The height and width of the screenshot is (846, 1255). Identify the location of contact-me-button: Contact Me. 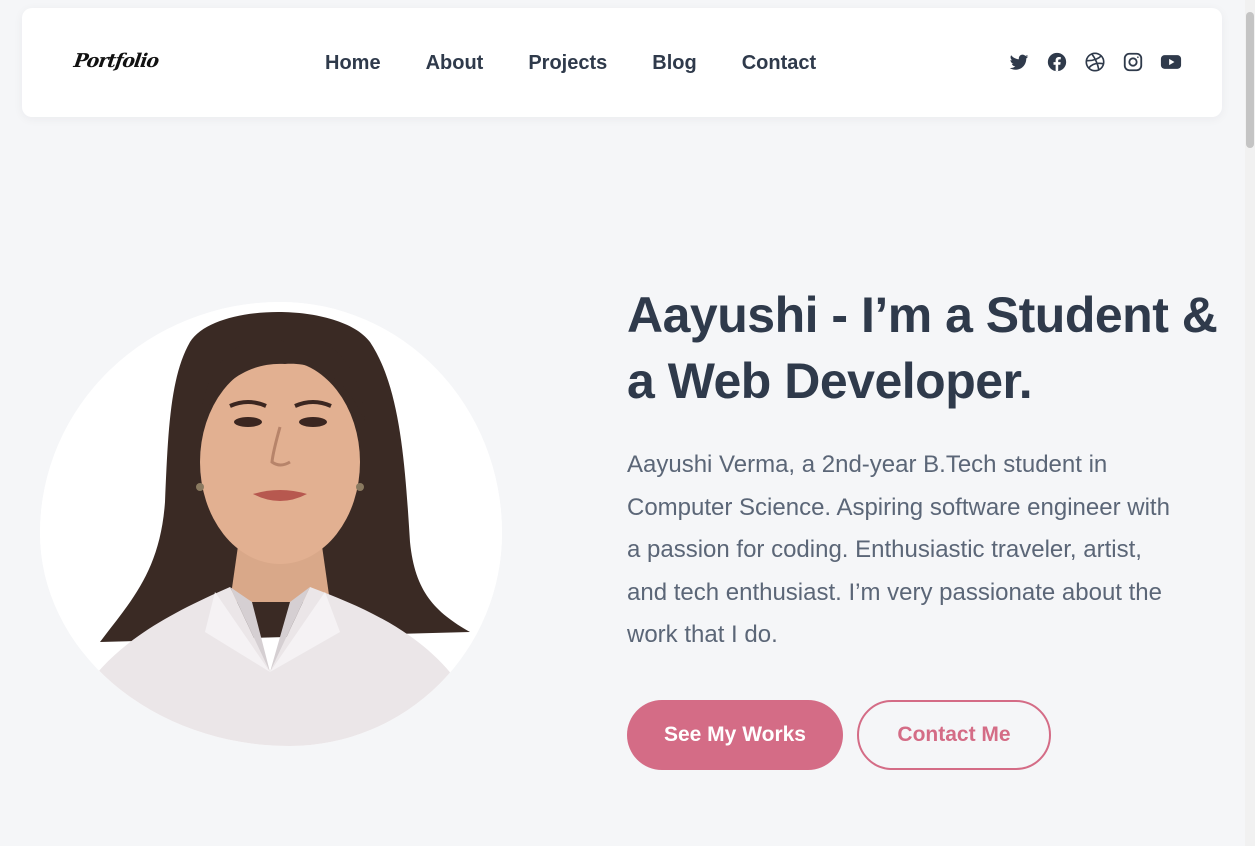
(954, 735).